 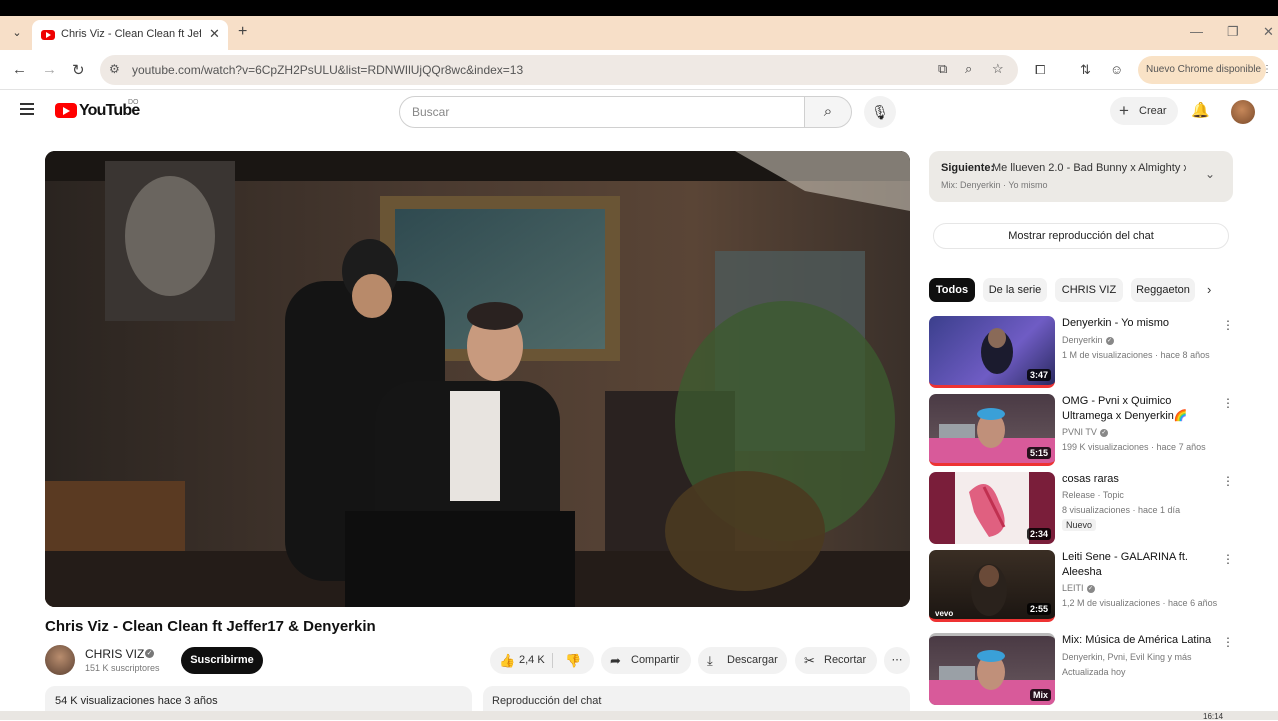 I want to click on channel-name: Release · Topic, so click(x=1093, y=495).